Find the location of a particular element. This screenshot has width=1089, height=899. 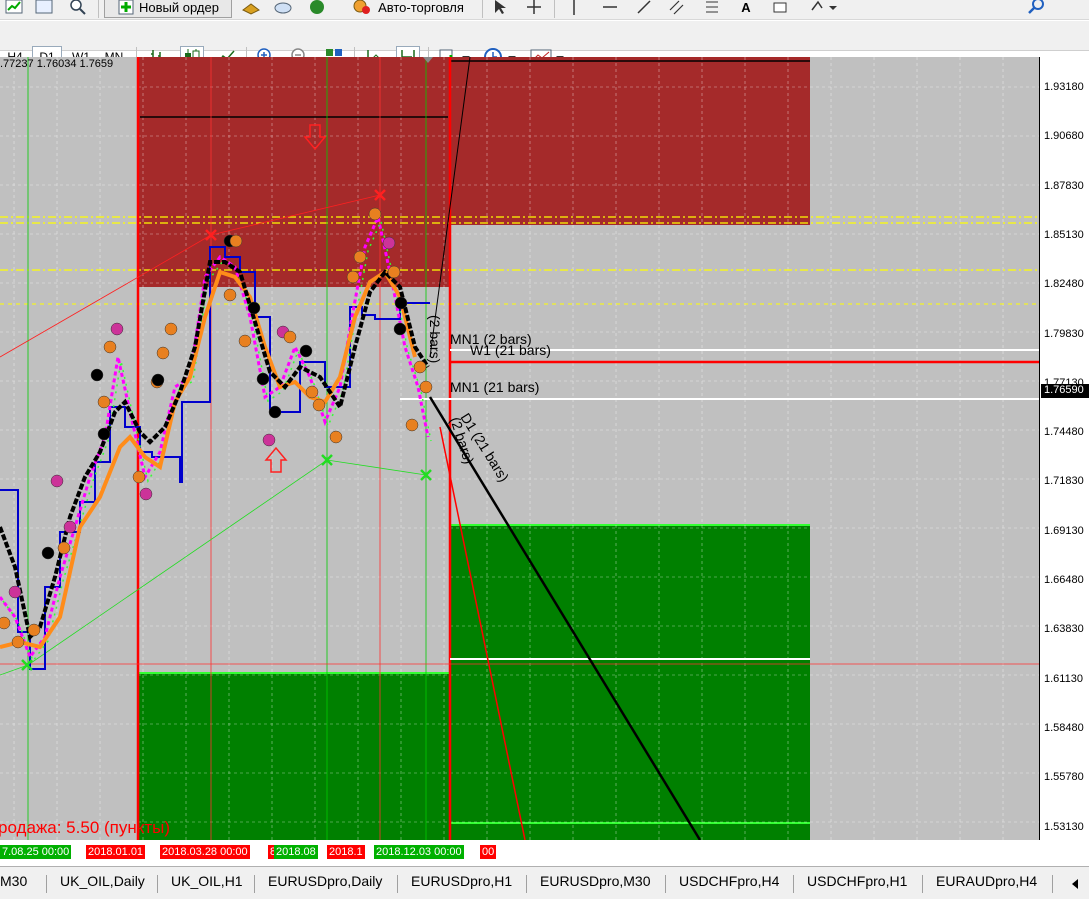

equidistant-channel-icon is located at coordinates (678, 9).